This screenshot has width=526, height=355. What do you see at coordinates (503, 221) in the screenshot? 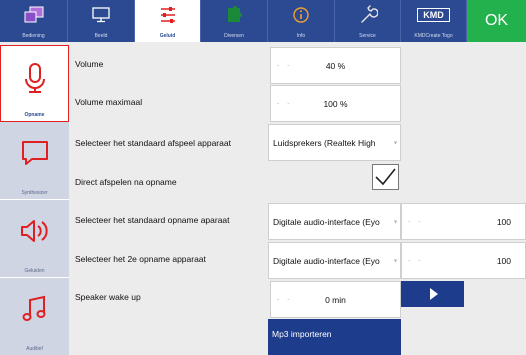
I see `record-level-value: 100` at bounding box center [503, 221].